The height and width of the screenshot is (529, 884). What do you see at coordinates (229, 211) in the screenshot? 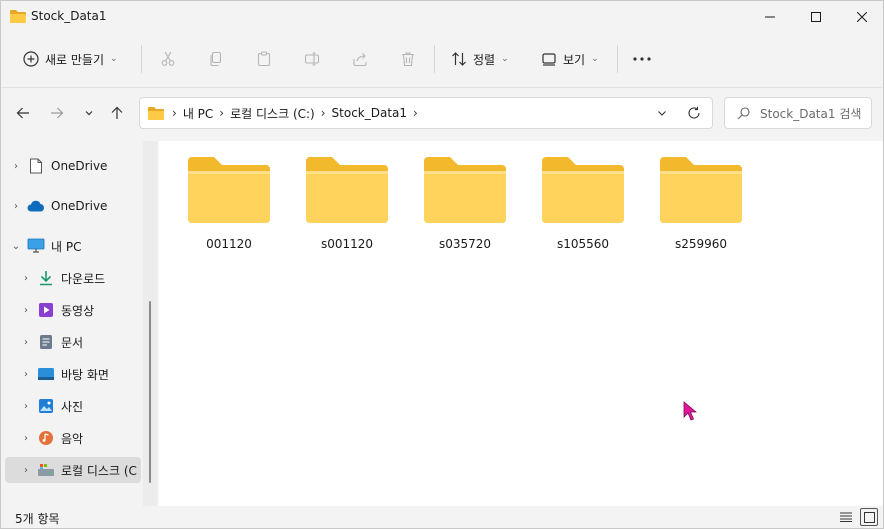
I see `folder-item: 001120` at bounding box center [229, 211].